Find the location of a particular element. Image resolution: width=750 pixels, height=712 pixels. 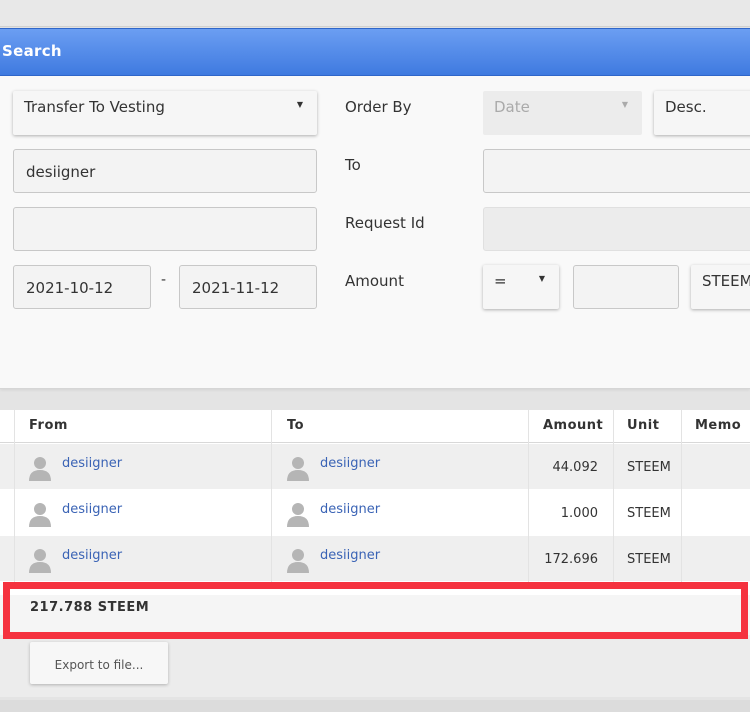

order-direction-select: Desc. is located at coordinates (702, 113).